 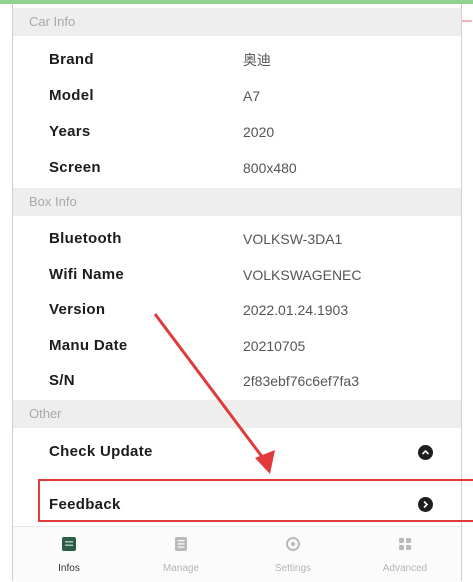 I want to click on annotation-arrow, so click(x=214, y=393).